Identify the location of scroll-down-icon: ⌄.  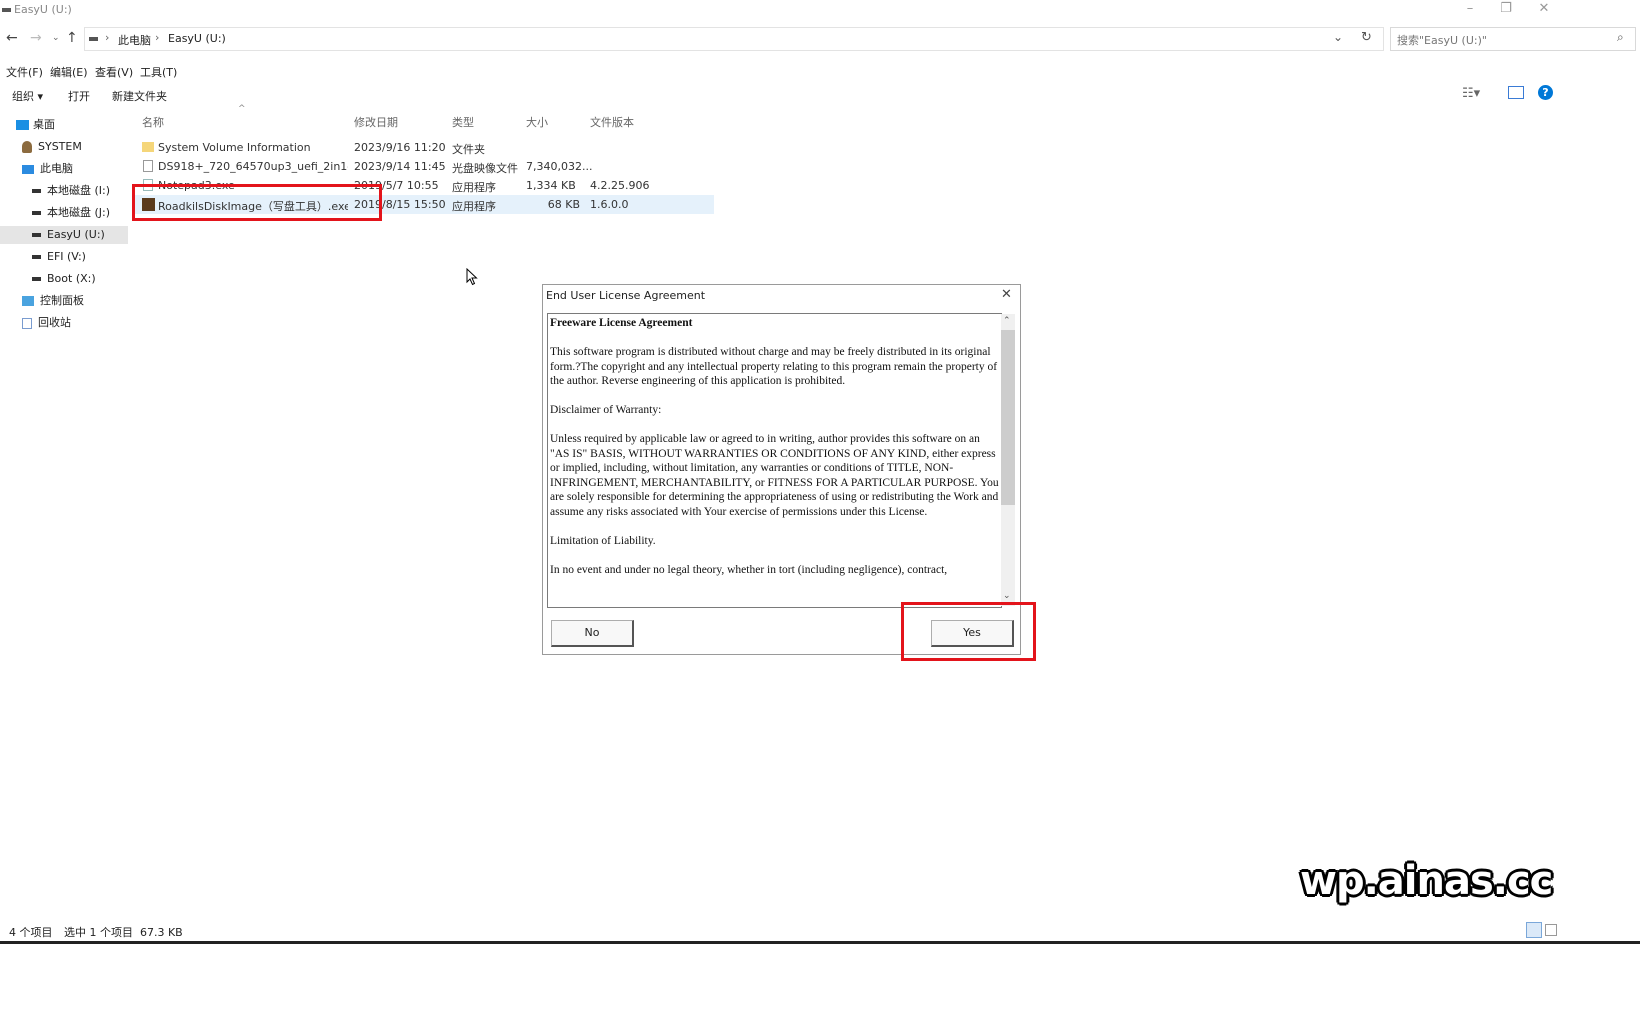
(1007, 596).